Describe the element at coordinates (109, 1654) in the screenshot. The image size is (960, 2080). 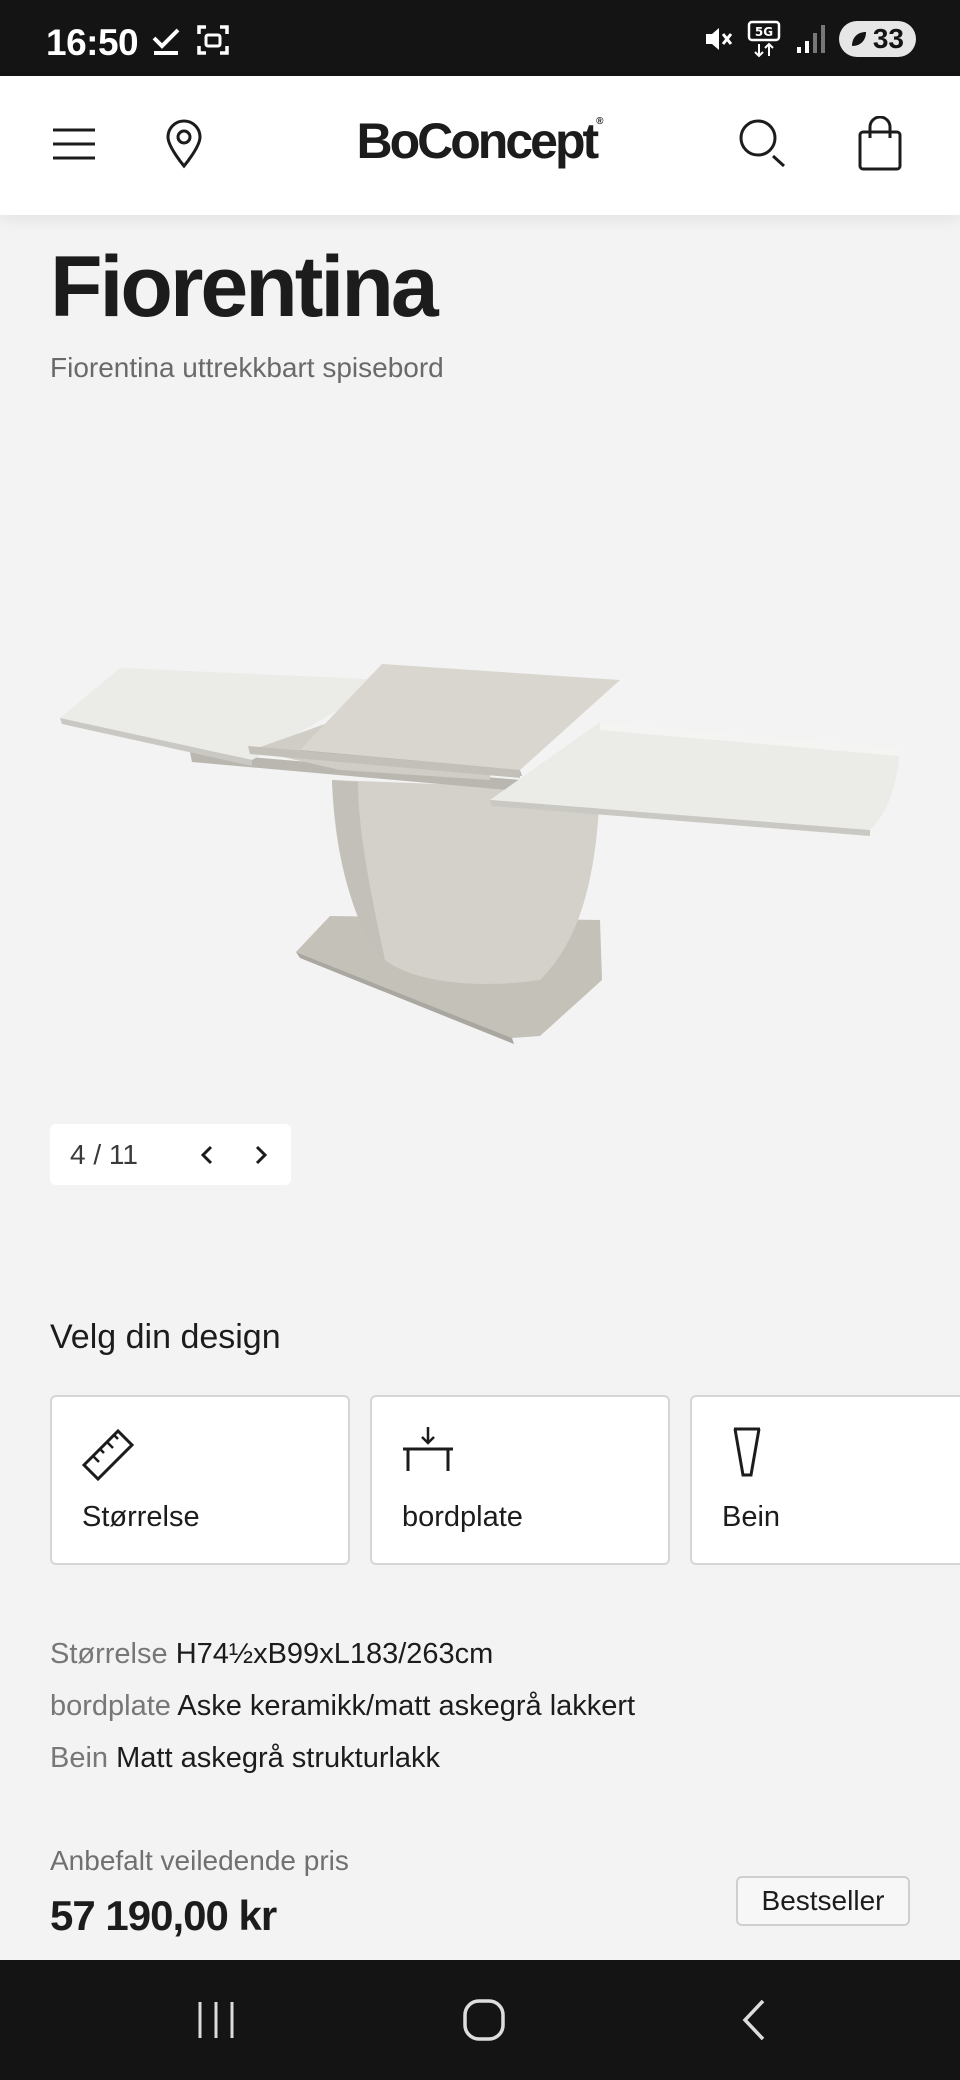
I see `spec-key: Størrelse` at that location.